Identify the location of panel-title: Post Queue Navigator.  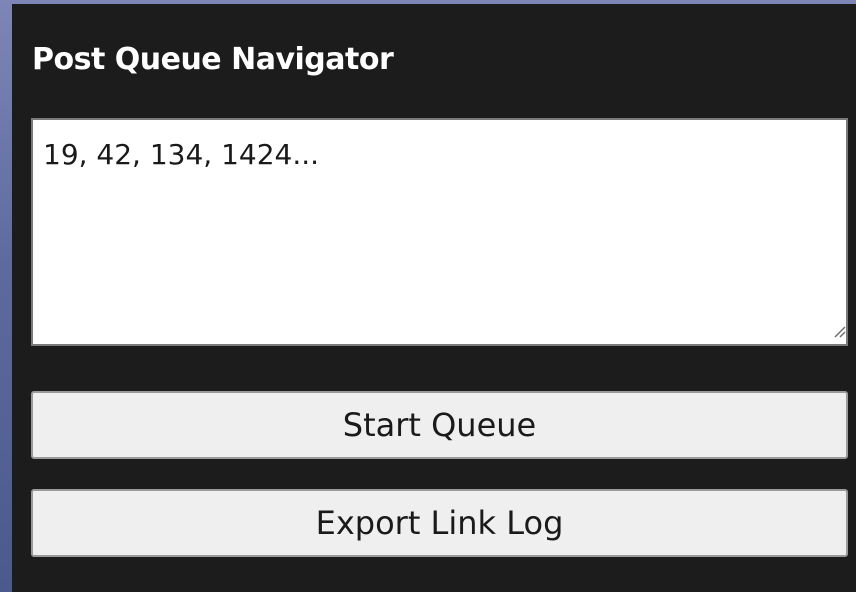
(213, 59).